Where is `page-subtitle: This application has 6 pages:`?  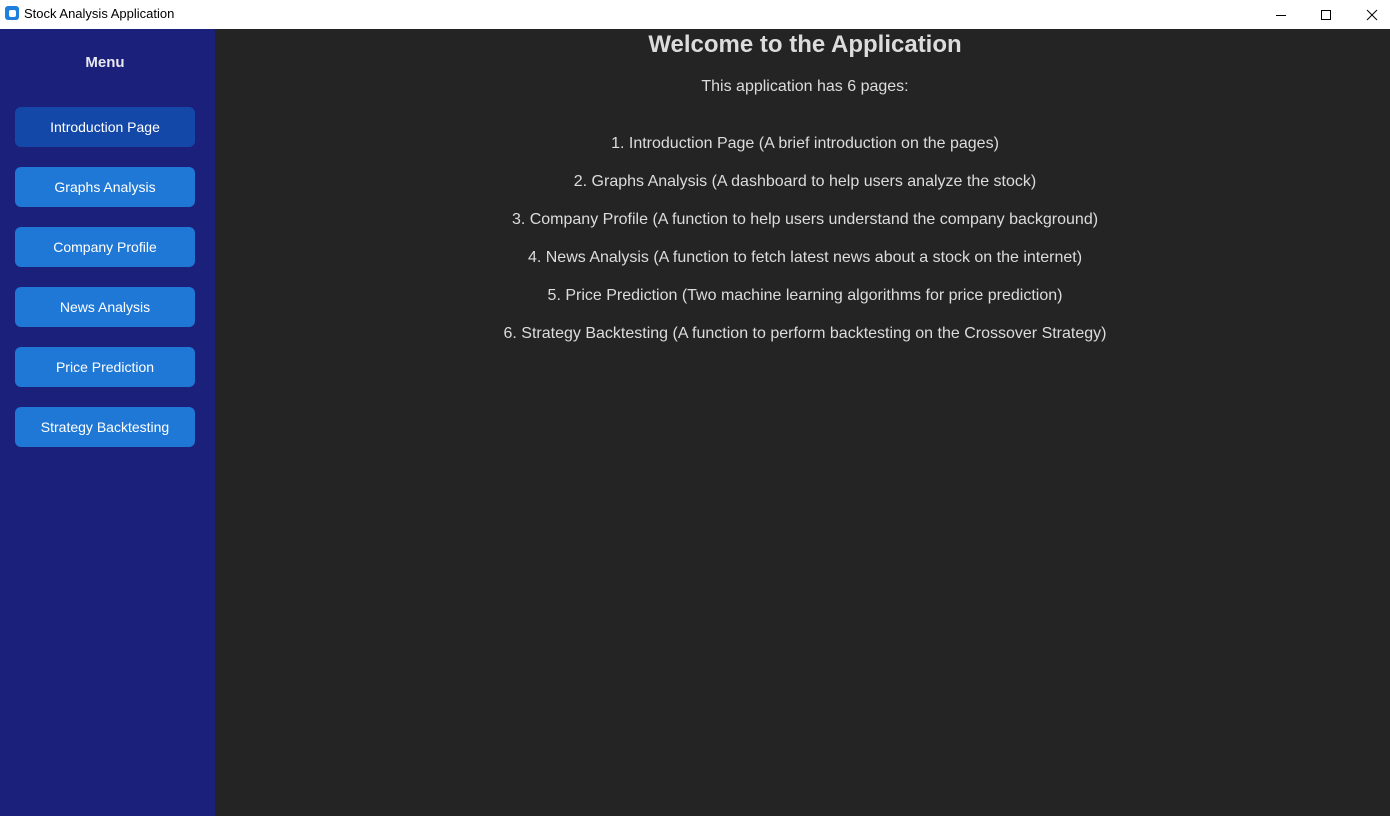 page-subtitle: This application has 6 pages: is located at coordinates (805, 86).